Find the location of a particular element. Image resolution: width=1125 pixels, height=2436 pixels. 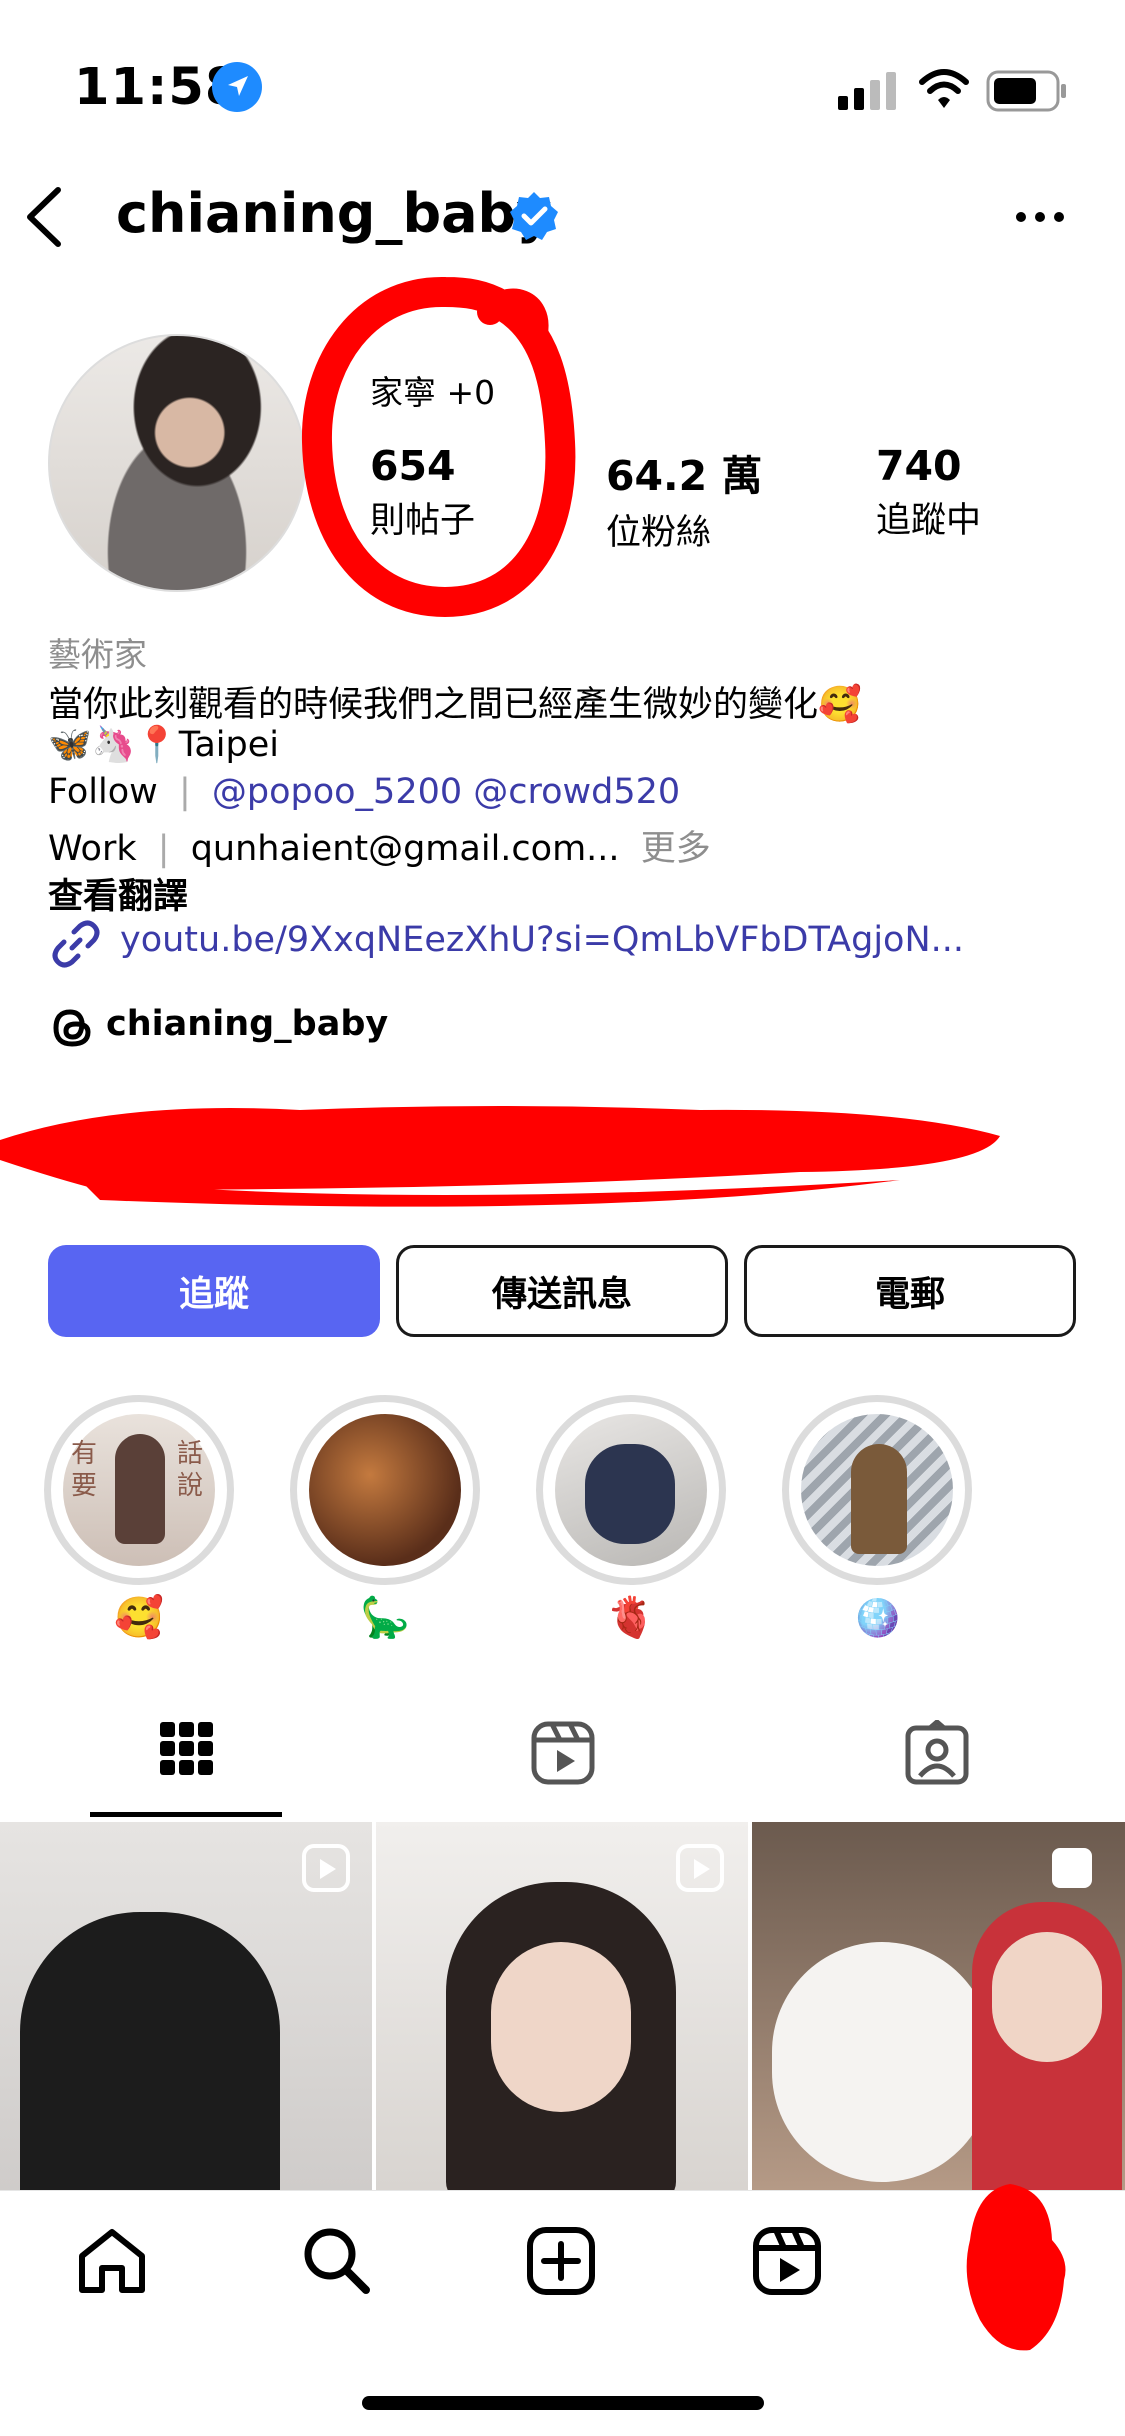

more-options-icon is located at coordinates (1040, 217).